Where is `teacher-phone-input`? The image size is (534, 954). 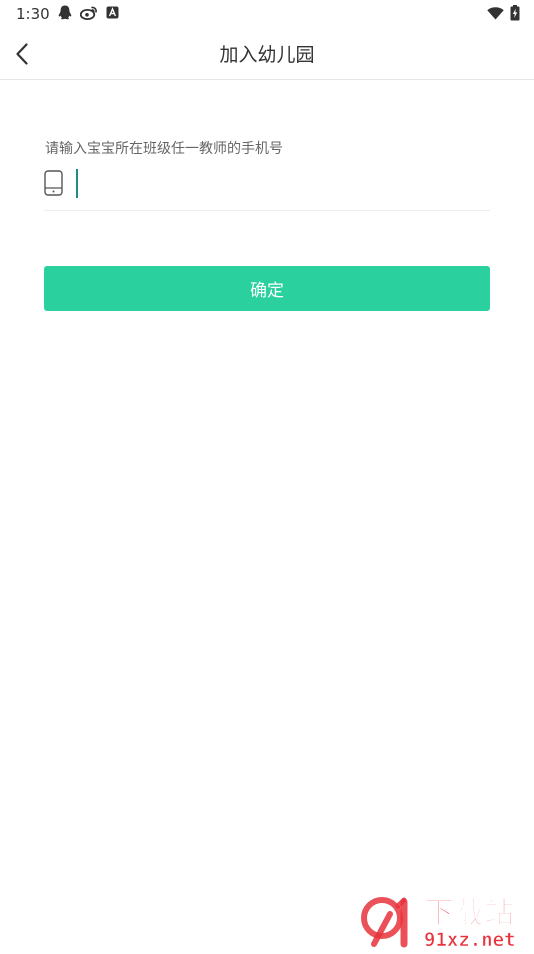
teacher-phone-input is located at coordinates (276, 183).